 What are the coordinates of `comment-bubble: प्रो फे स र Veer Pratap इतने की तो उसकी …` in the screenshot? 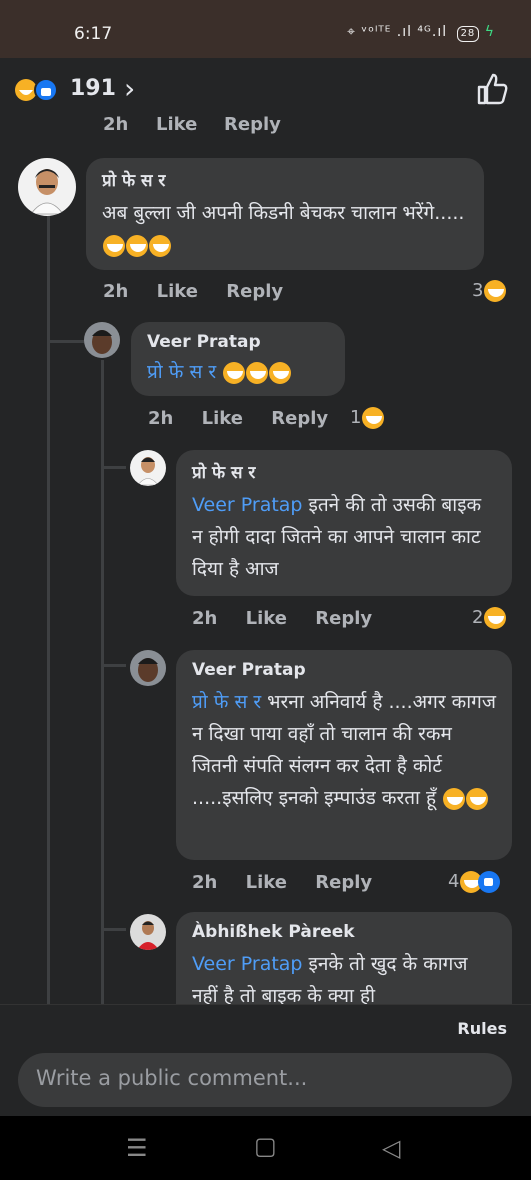 It's located at (344, 523).